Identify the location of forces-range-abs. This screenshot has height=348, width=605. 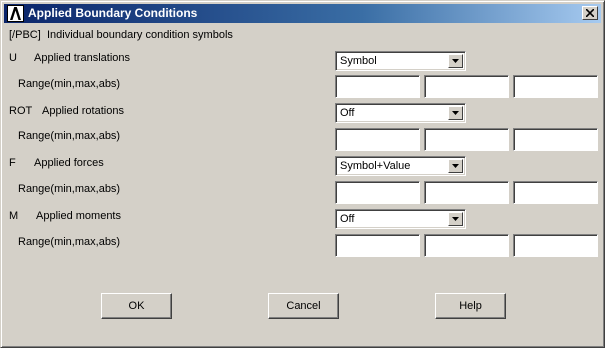
(555, 192).